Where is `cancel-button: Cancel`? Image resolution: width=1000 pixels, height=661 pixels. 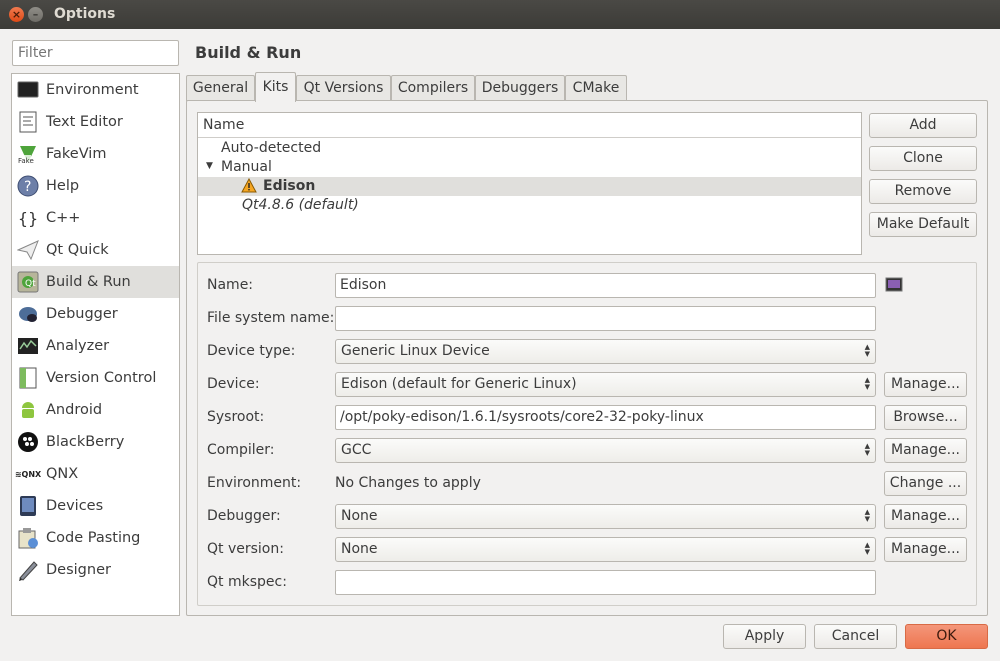 cancel-button: Cancel is located at coordinates (855, 636).